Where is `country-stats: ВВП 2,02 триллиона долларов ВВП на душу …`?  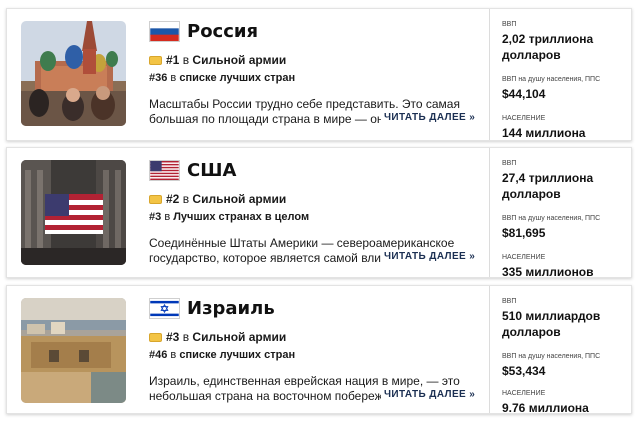 country-stats: ВВП 2,02 триллиона долларов ВВП на душу … is located at coordinates (560, 74).